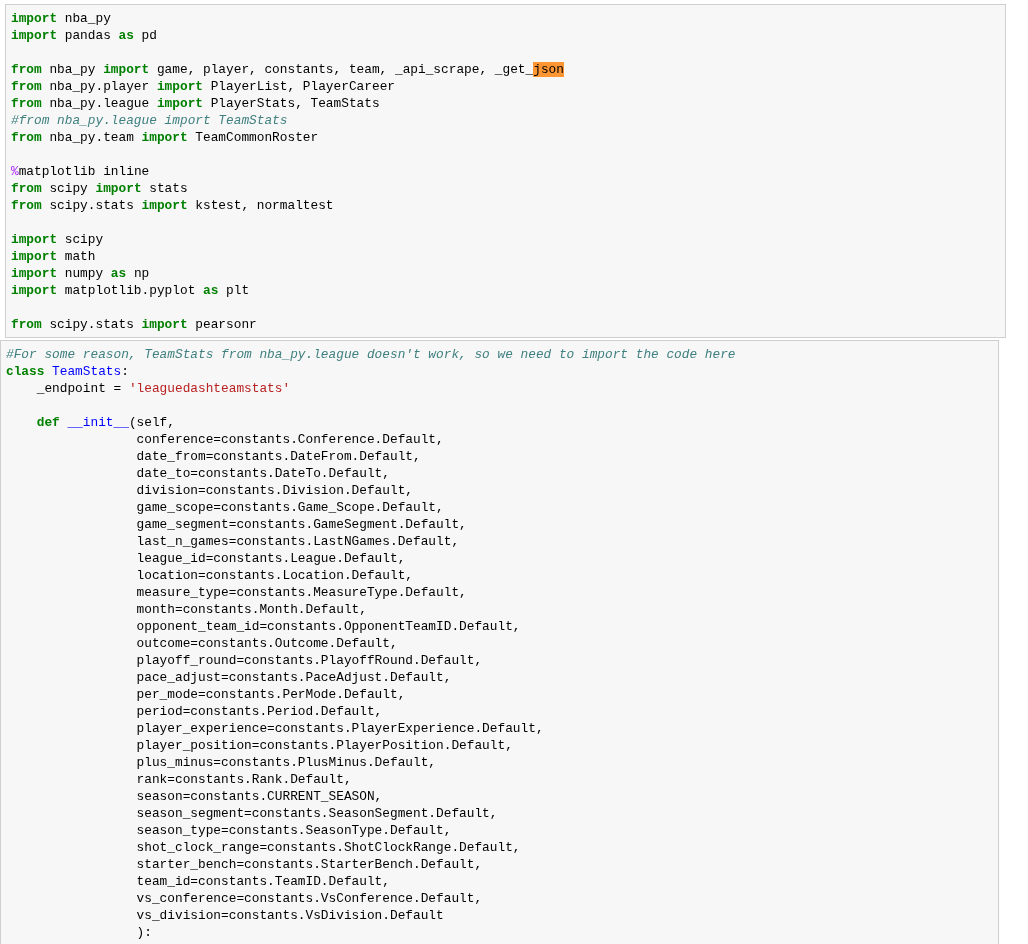 The image size is (1028, 944). Describe the element at coordinates (163, 388) in the screenshot. I see `code-line: _endpoint = 'leaguedashteamstats'` at that location.